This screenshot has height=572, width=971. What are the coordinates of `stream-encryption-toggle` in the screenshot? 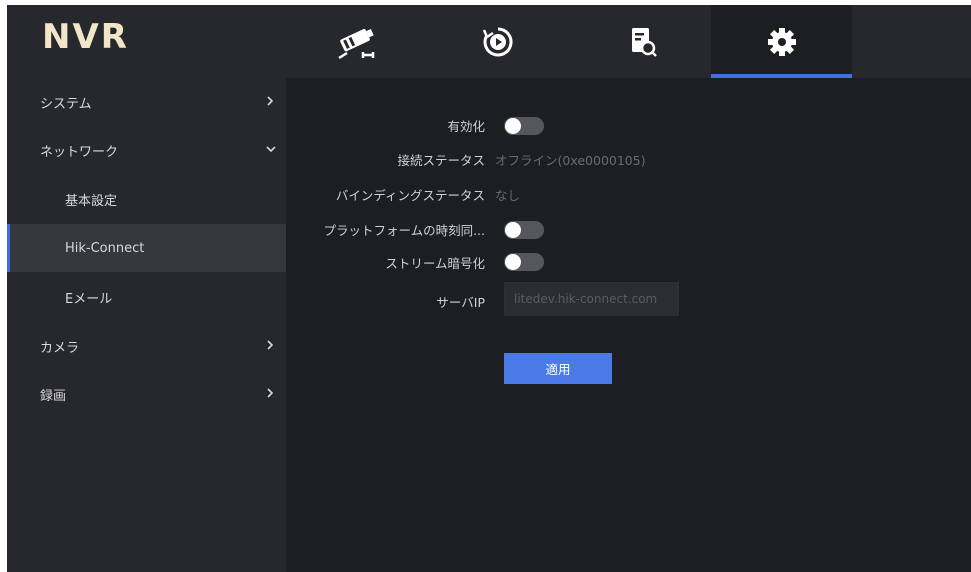 It's located at (524, 262).